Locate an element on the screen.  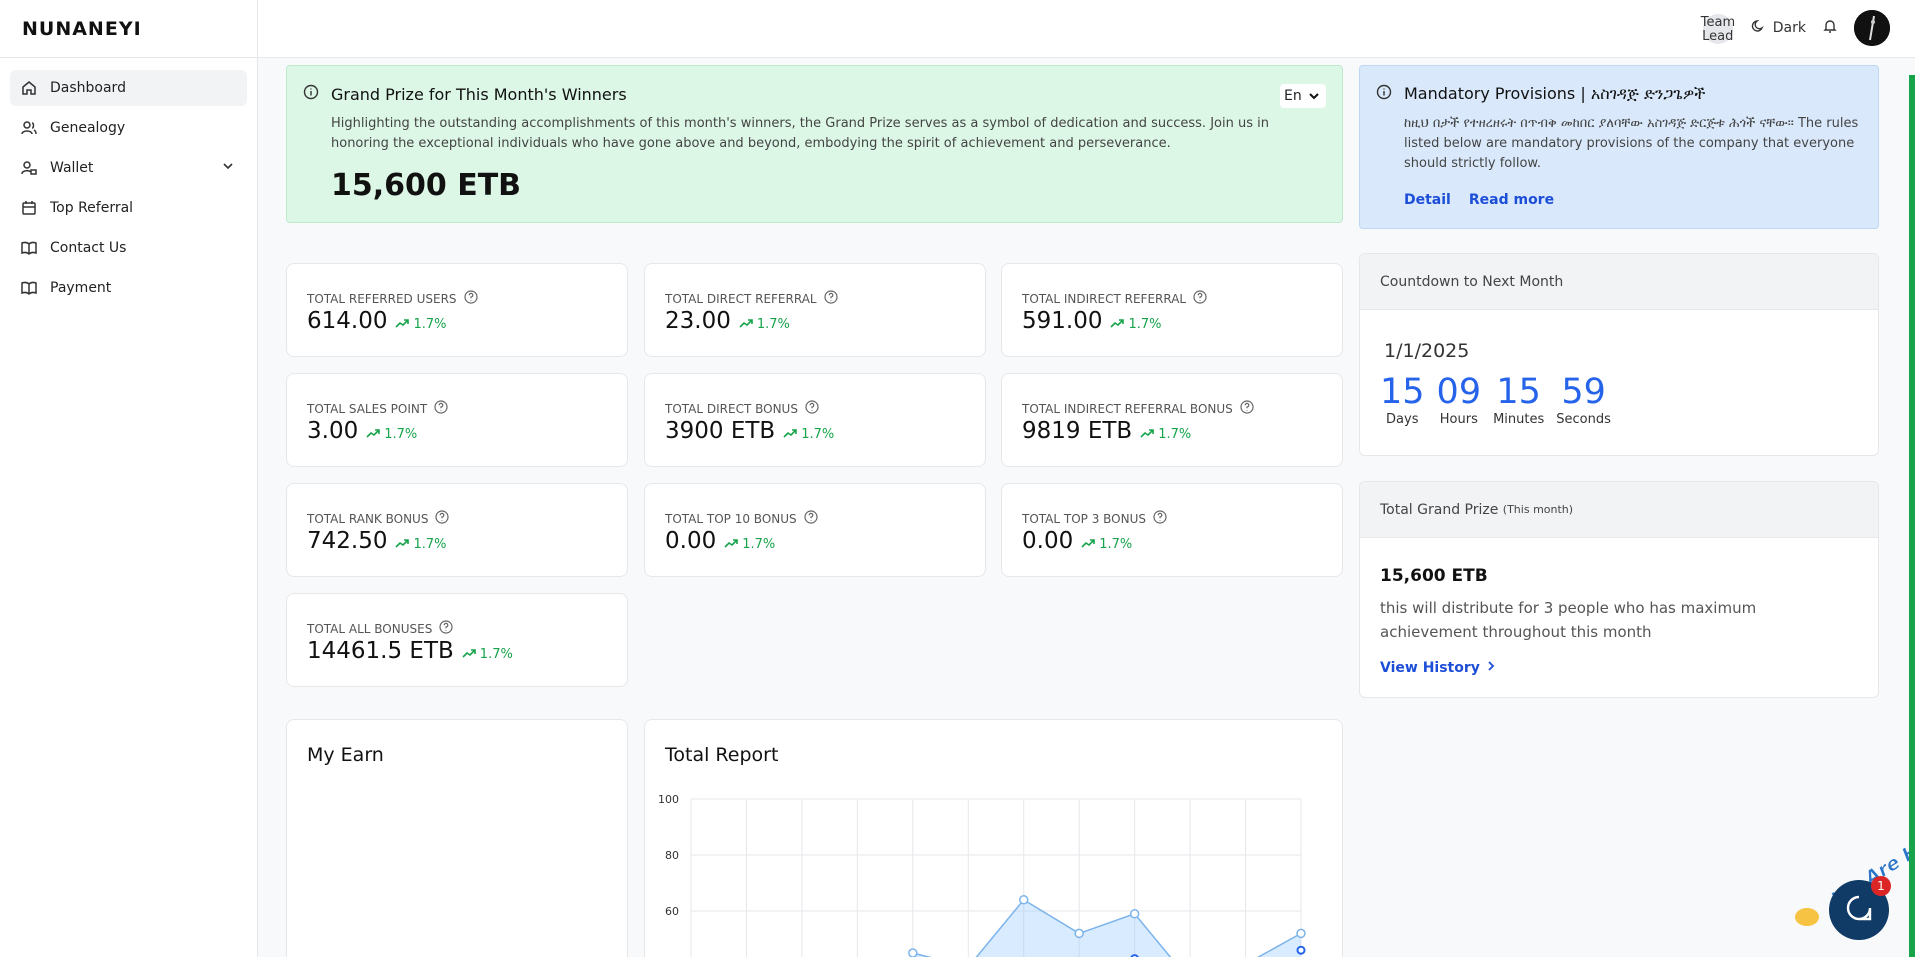
stat-value: 14461.5 ETB is located at coordinates (380, 651).